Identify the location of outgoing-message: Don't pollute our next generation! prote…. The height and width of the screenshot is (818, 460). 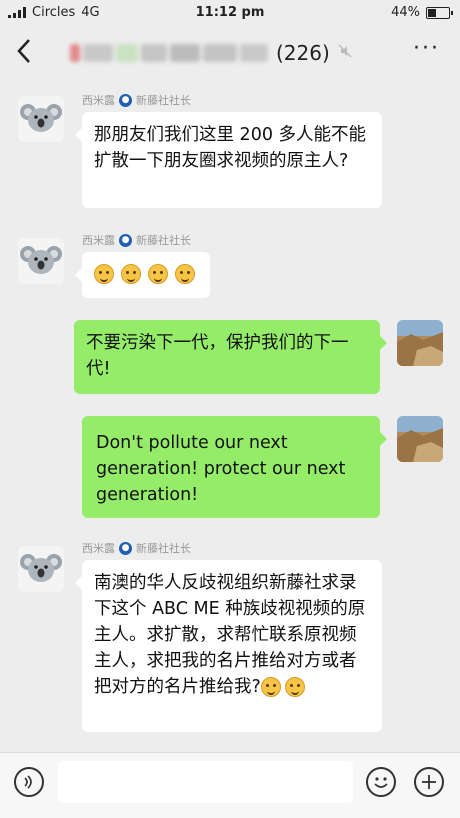
(234, 467).